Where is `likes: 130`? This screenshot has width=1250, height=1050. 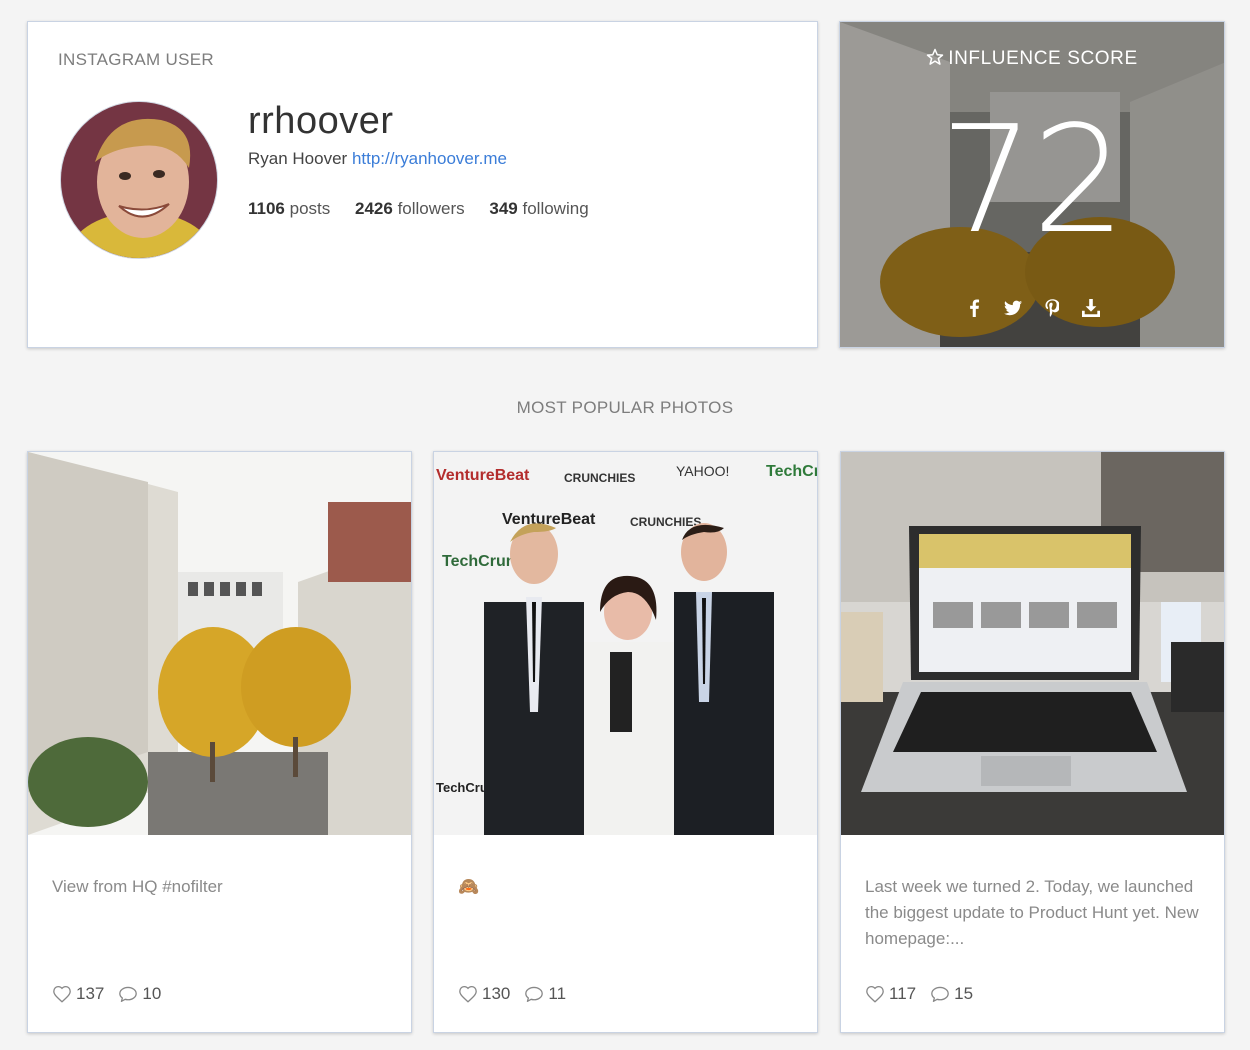
likes: 130 is located at coordinates (484, 994).